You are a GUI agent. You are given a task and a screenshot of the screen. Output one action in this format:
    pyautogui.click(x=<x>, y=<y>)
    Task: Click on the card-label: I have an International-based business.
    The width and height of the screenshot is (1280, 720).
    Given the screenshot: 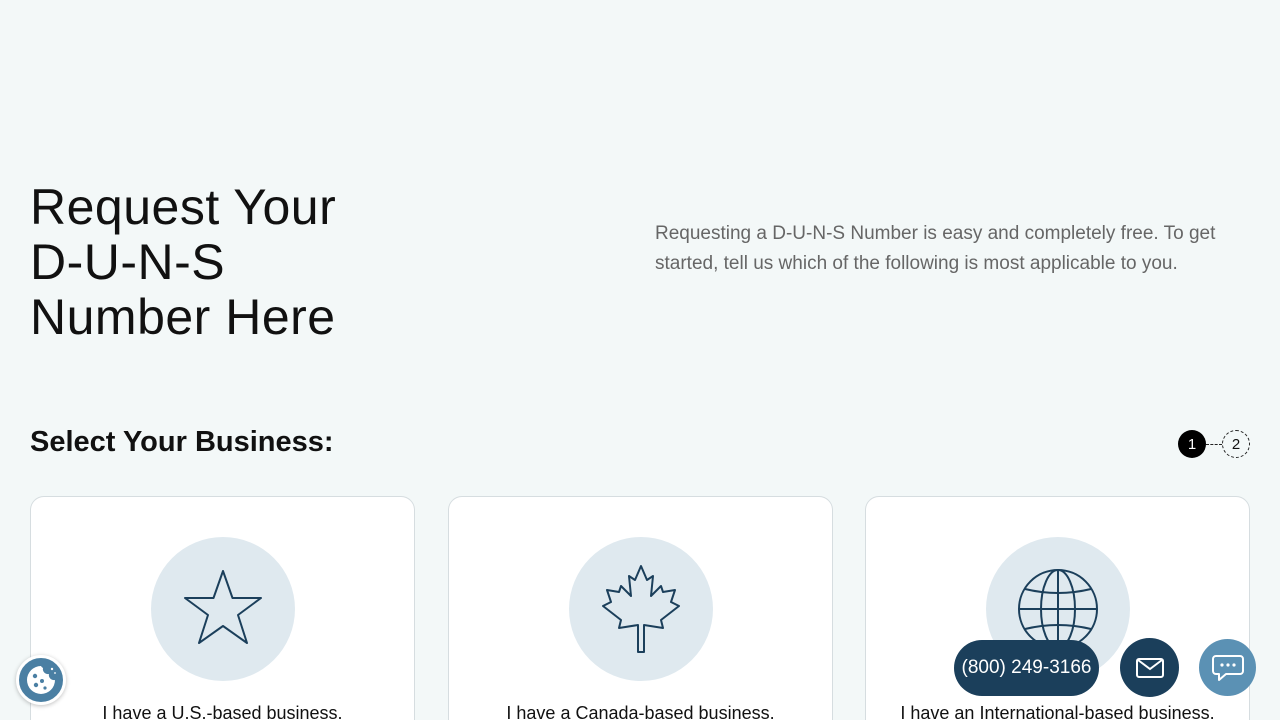 What is the action you would take?
    pyautogui.click(x=1057, y=711)
    